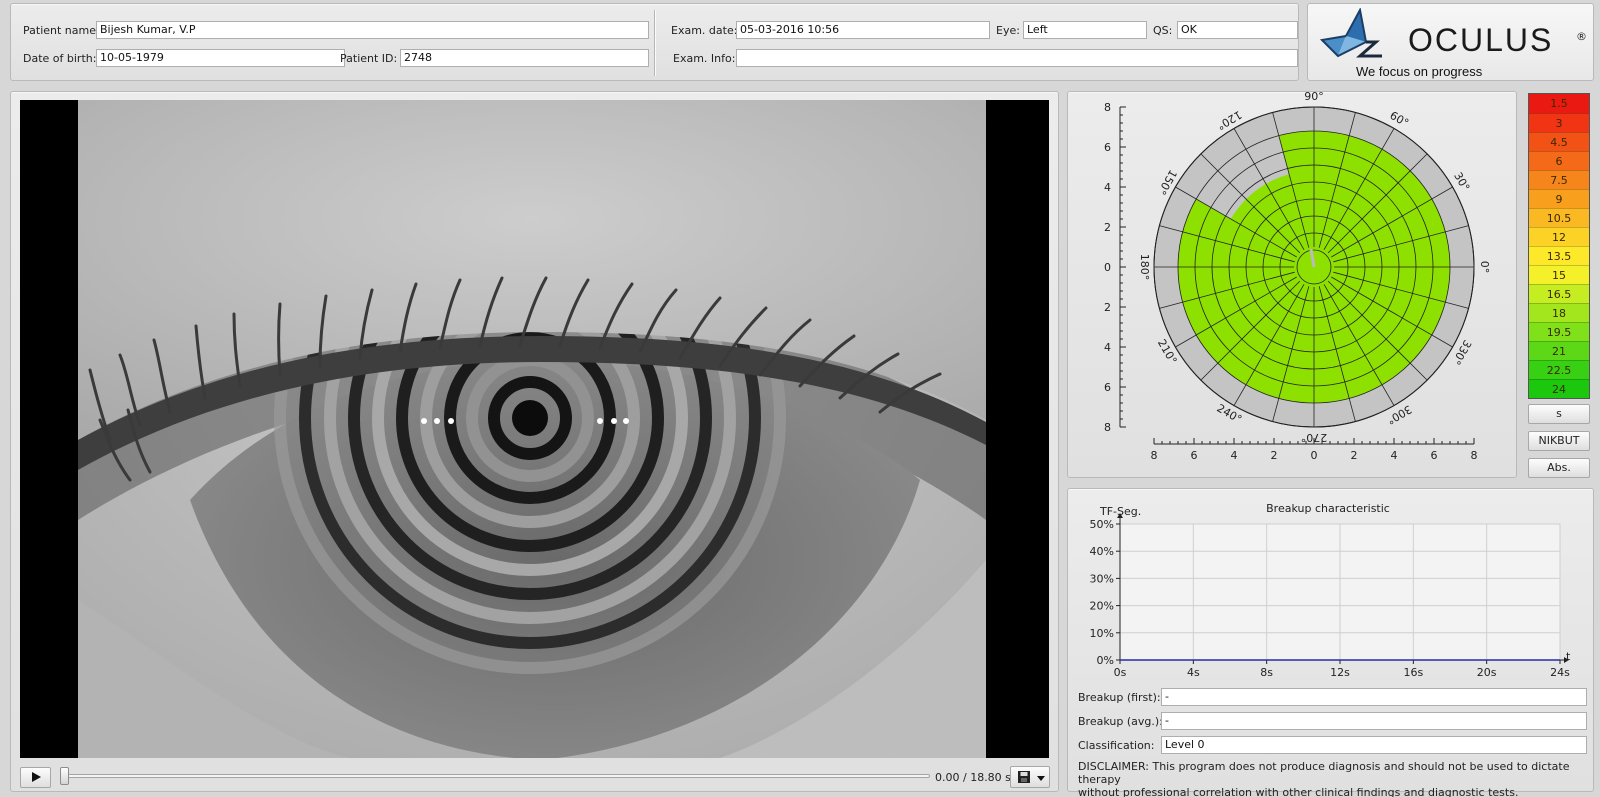 The width and height of the screenshot is (1600, 797). Describe the element at coordinates (1413, 672) in the screenshot. I see `chart-x-tick-label: 16s` at that location.